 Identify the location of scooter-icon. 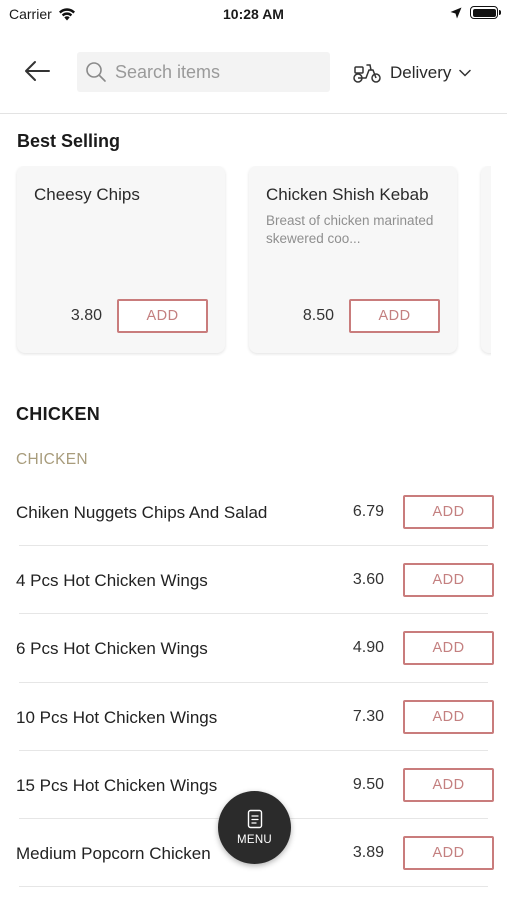
(367, 73).